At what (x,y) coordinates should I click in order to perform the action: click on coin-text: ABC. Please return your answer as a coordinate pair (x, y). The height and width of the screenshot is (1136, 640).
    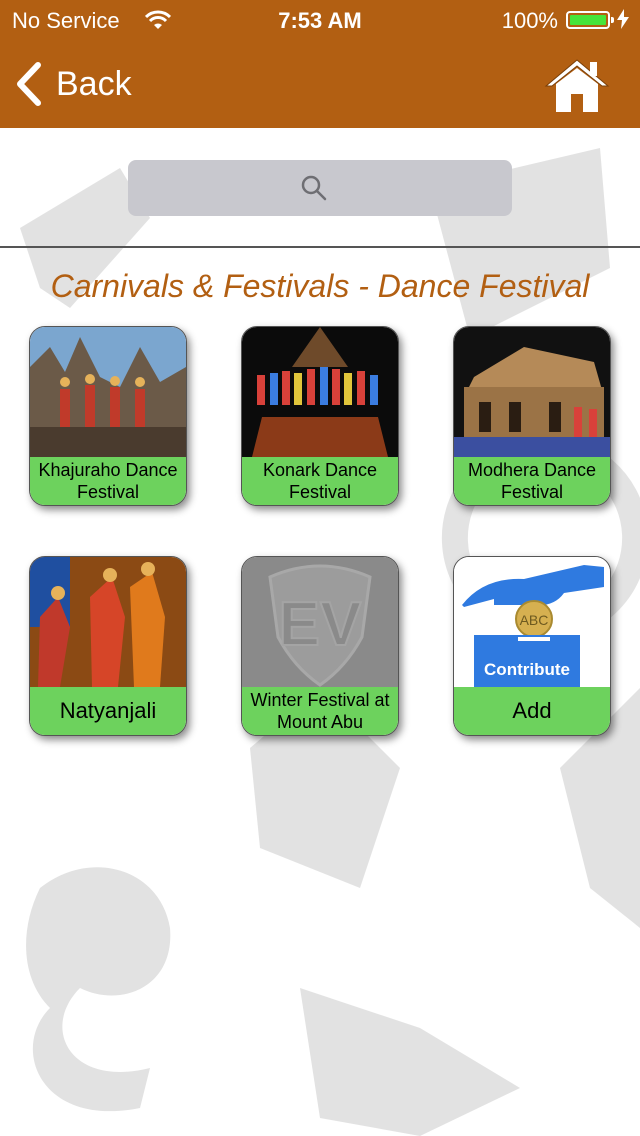
    Looking at the image, I should click on (534, 620).